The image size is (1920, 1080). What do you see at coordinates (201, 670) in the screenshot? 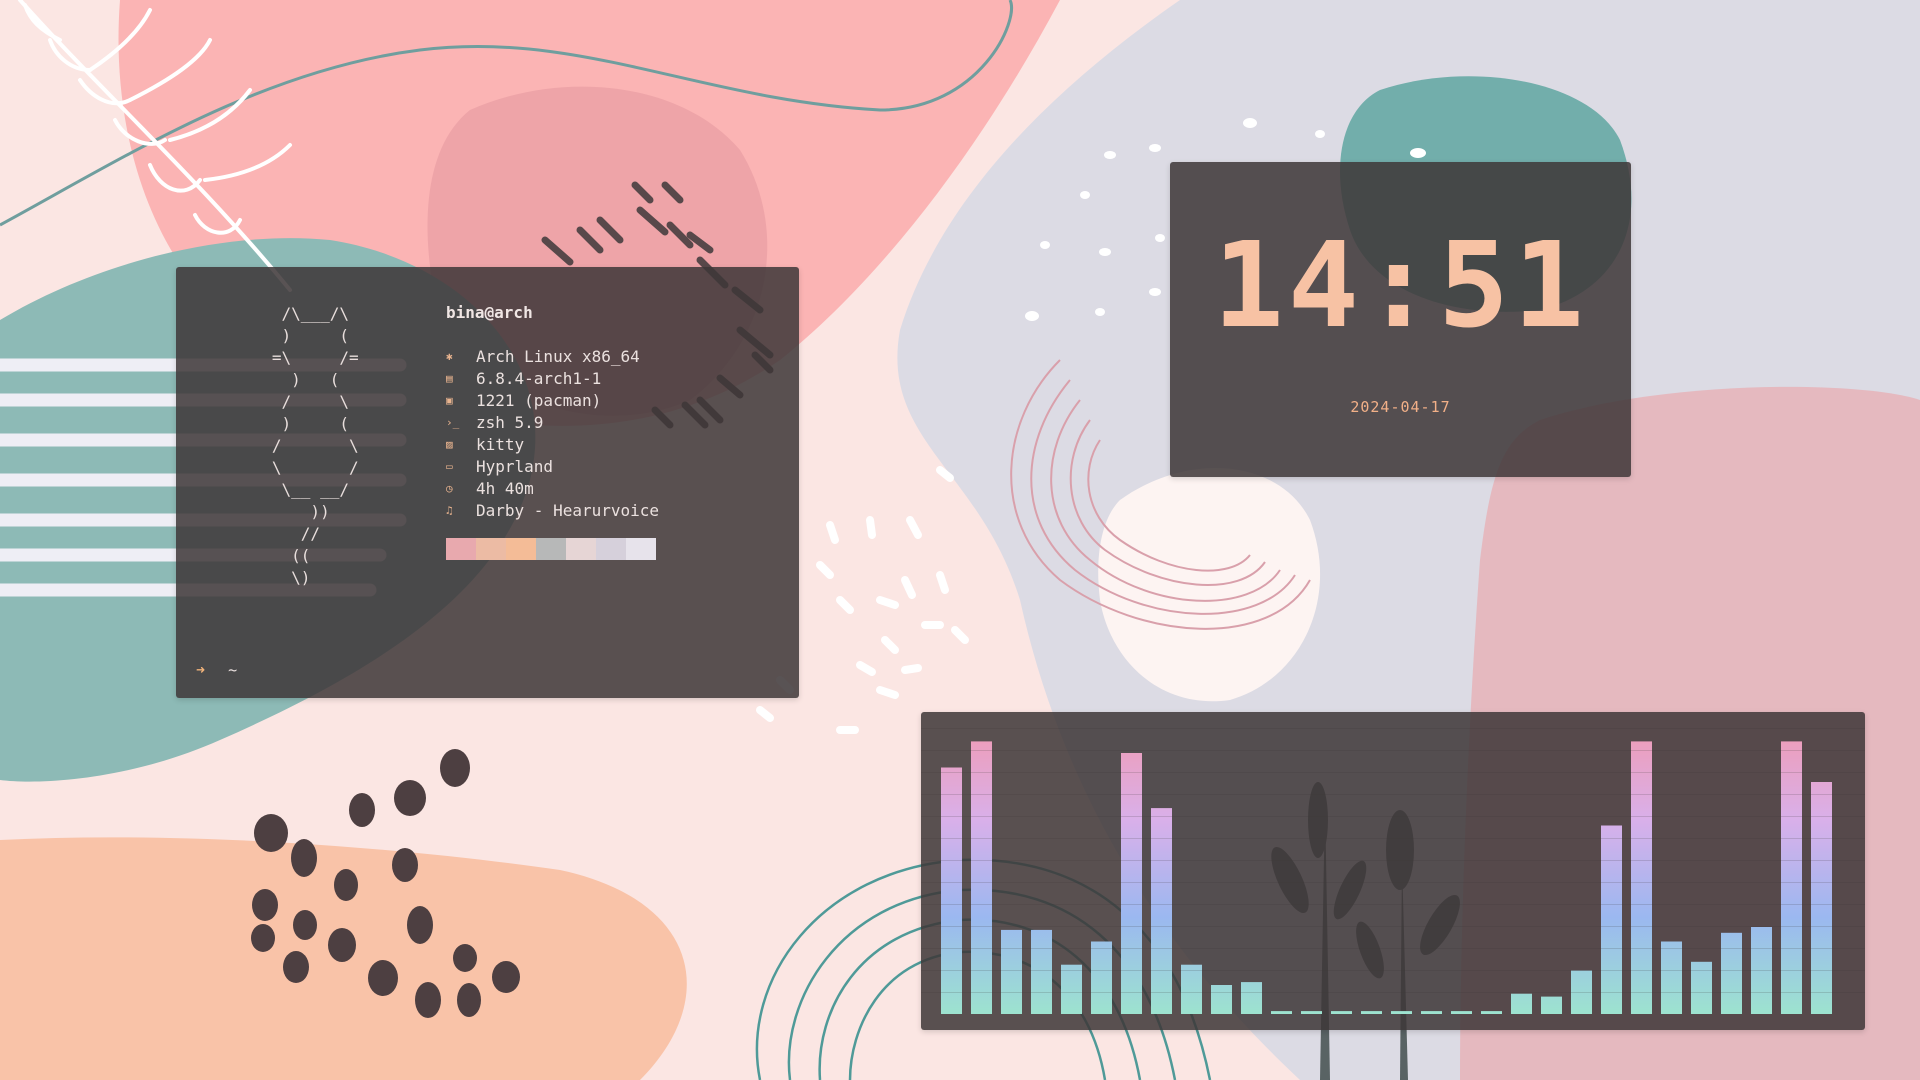
I see `prompt-arrow-icon: ➜` at bounding box center [201, 670].